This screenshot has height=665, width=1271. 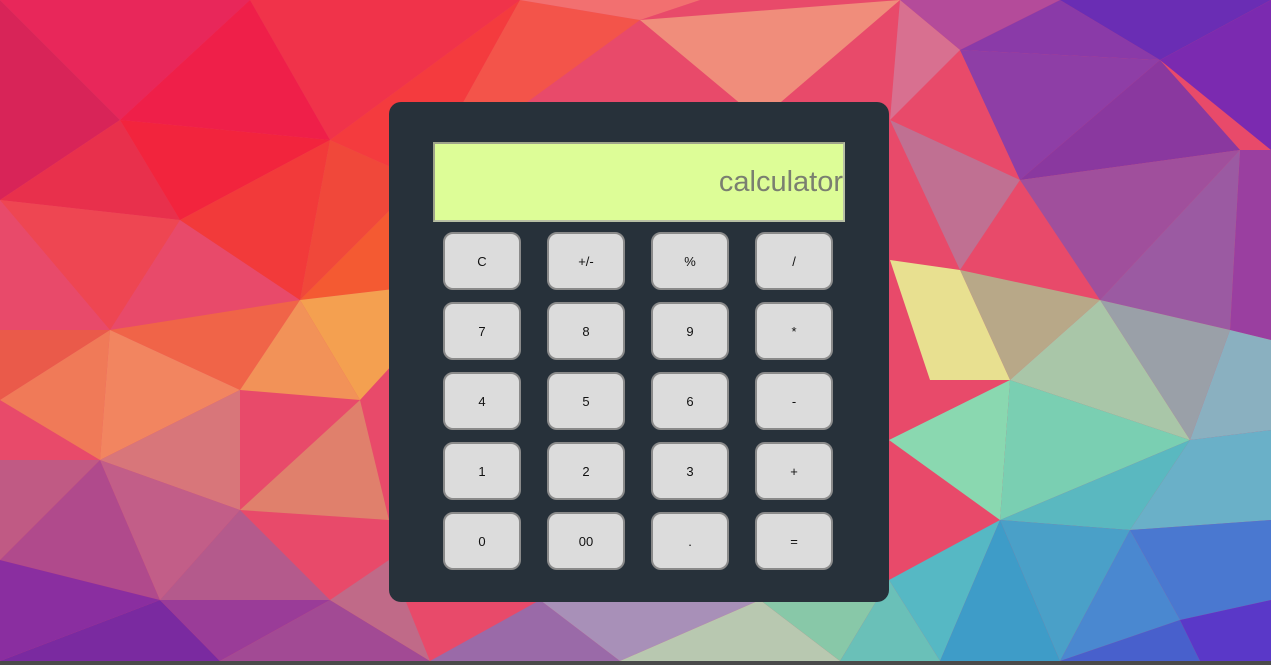 What do you see at coordinates (639, 182) in the screenshot?
I see `calculator-display` at bounding box center [639, 182].